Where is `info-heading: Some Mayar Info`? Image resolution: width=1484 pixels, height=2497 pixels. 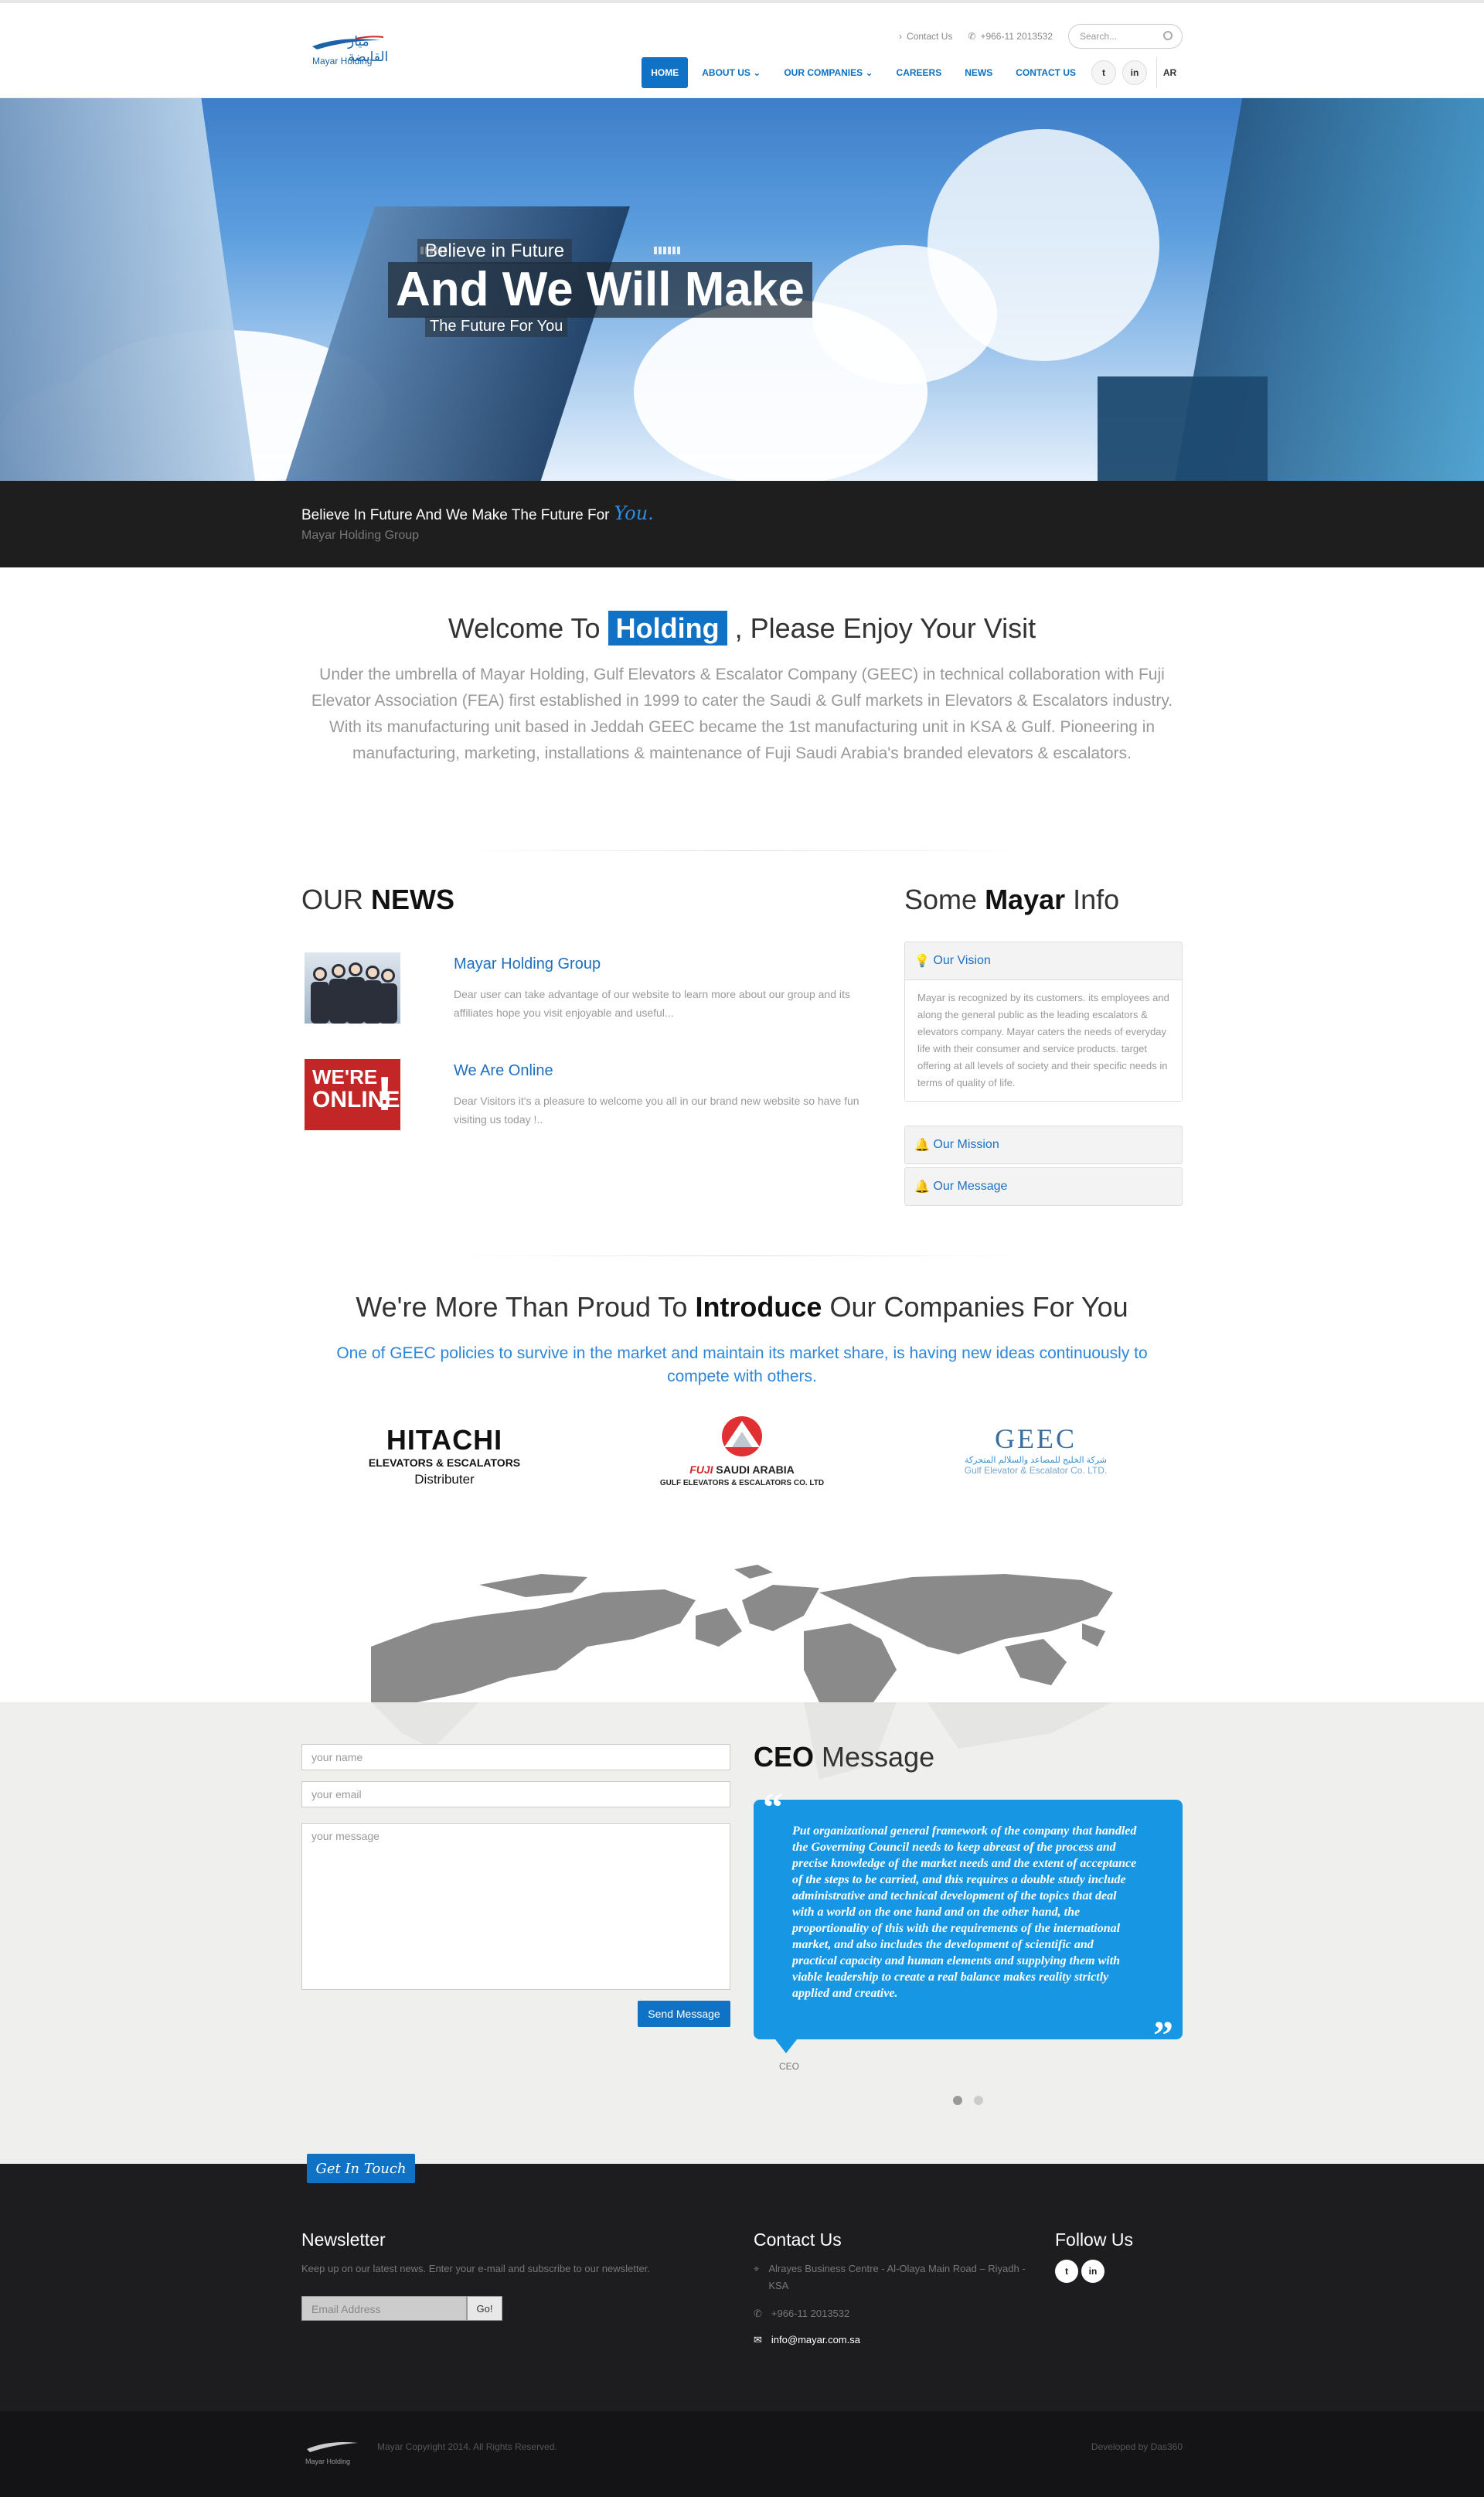 info-heading: Some Mayar Info is located at coordinates (1011, 900).